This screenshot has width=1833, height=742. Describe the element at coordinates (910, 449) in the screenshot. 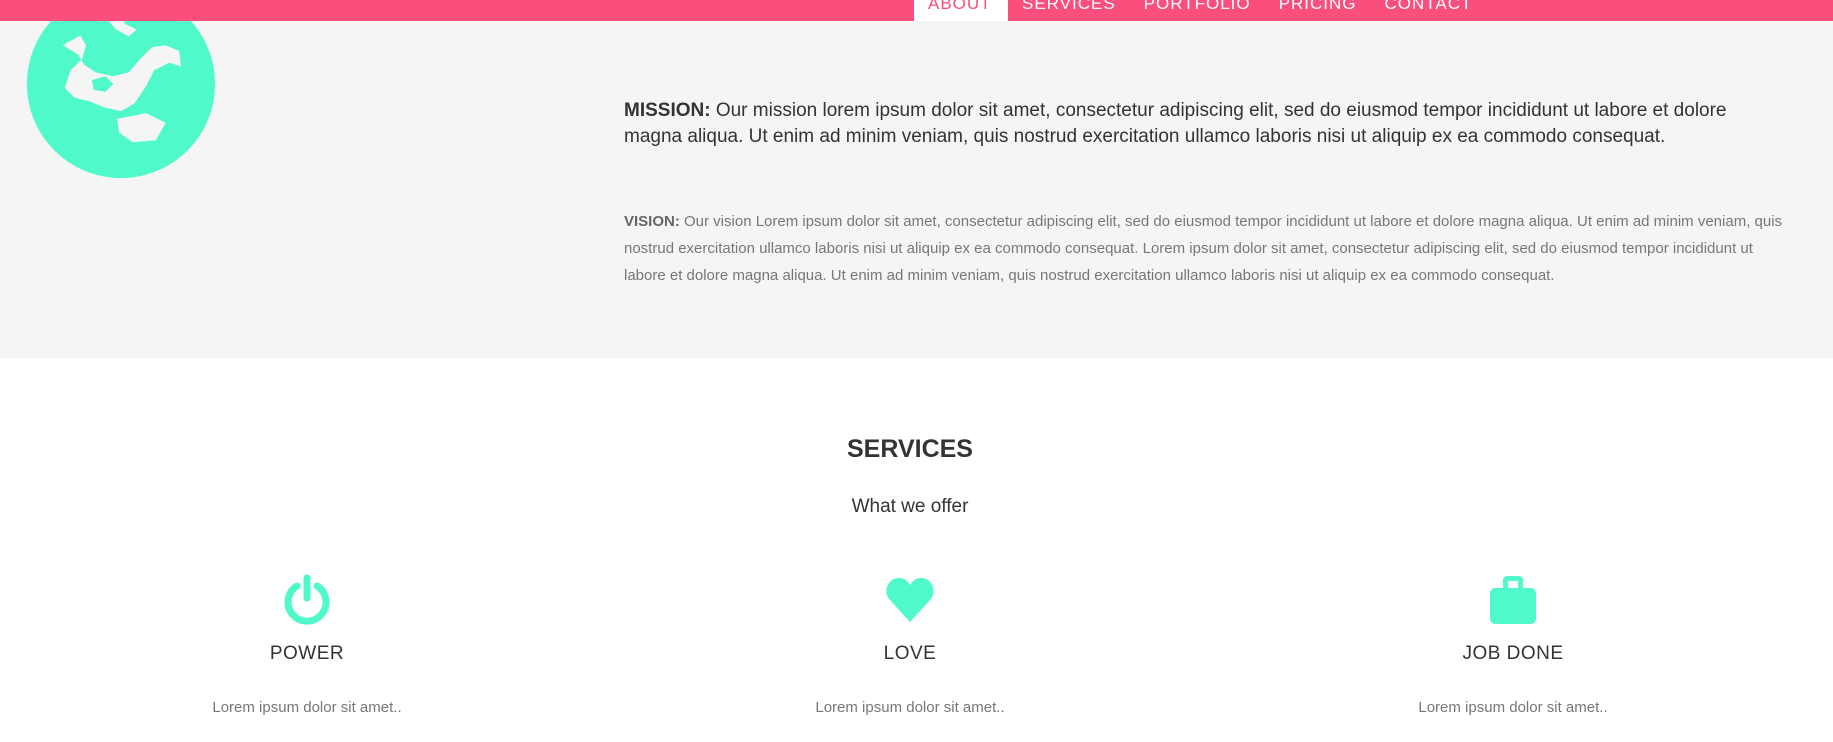

I see `services-title: SERVICES` at that location.